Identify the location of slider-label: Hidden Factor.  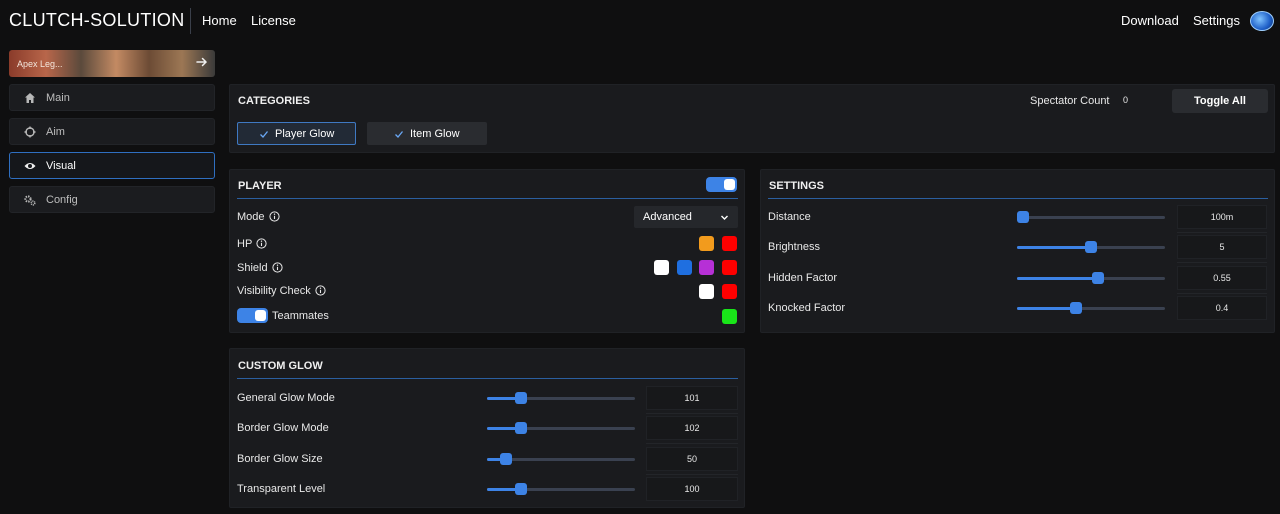
(803, 277).